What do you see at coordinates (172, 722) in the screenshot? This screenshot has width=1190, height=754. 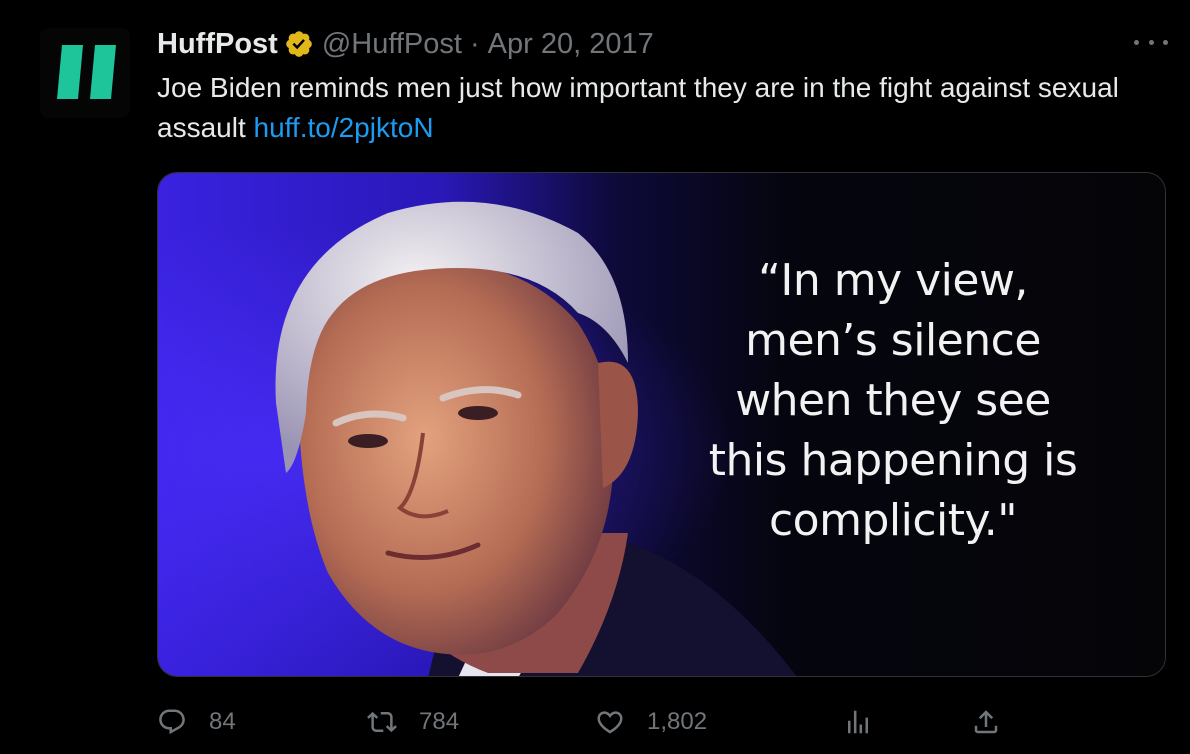 I see `reply-icon` at bounding box center [172, 722].